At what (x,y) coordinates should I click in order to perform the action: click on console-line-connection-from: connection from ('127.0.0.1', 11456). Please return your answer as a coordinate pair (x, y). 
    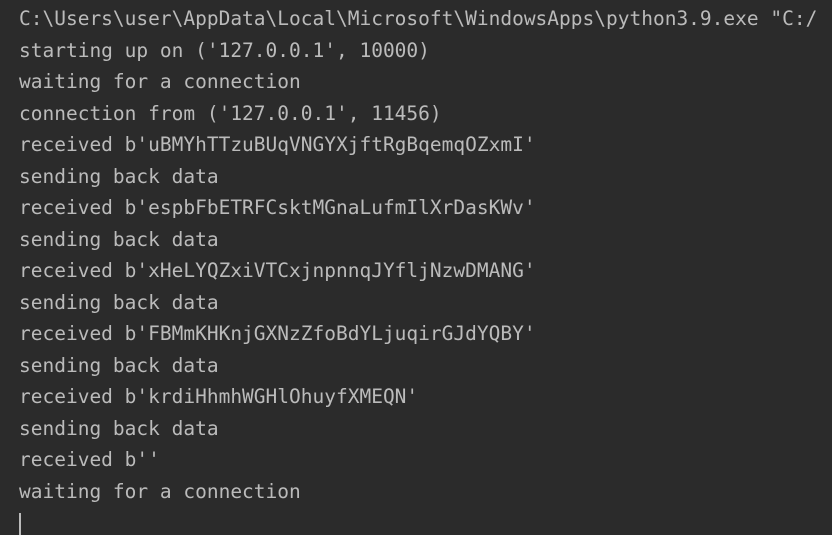
    Looking at the image, I should click on (230, 113).